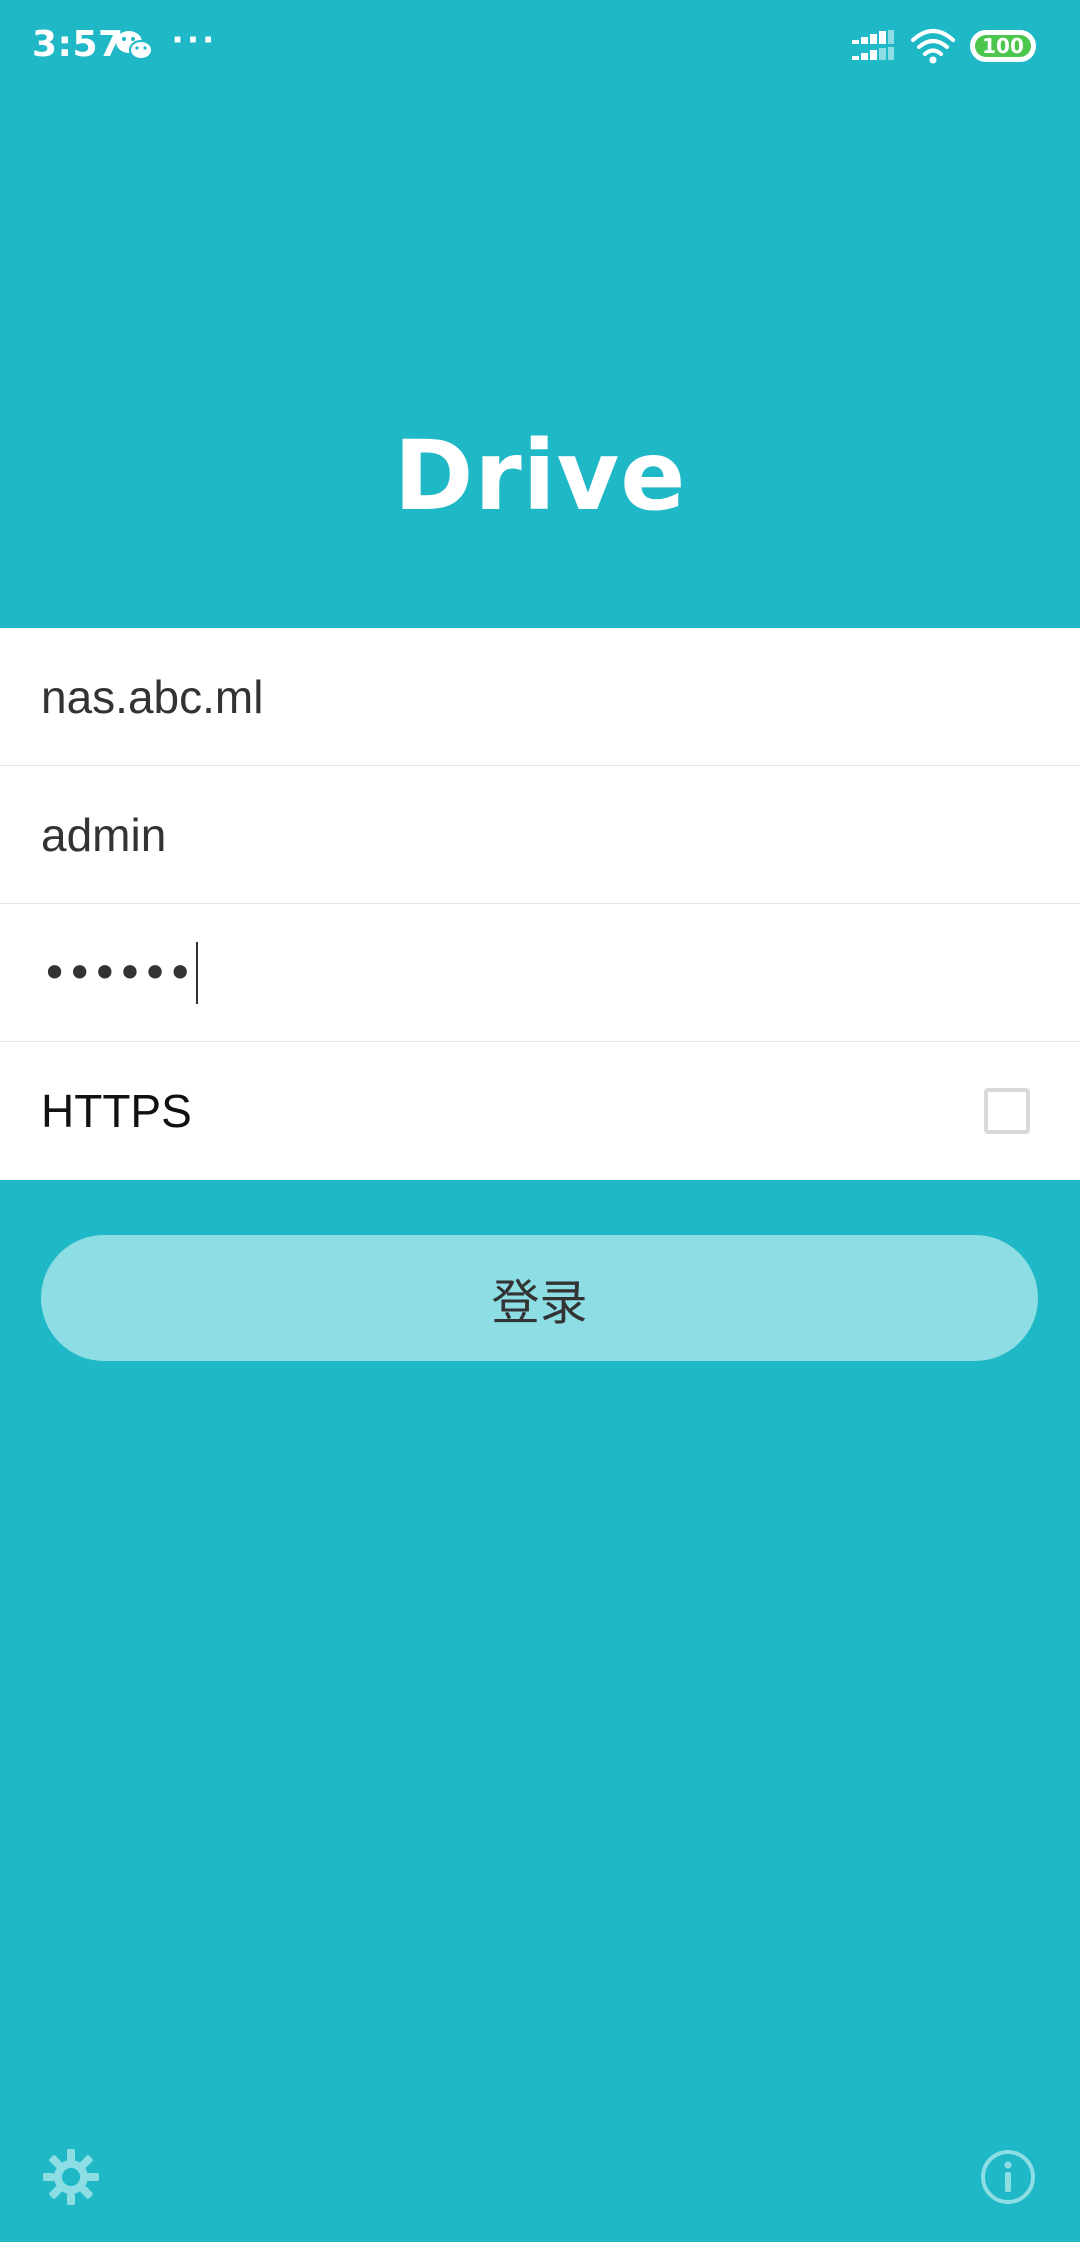 The width and height of the screenshot is (1080, 2242). Describe the element at coordinates (933, 46) in the screenshot. I see `wifi-icon` at that location.